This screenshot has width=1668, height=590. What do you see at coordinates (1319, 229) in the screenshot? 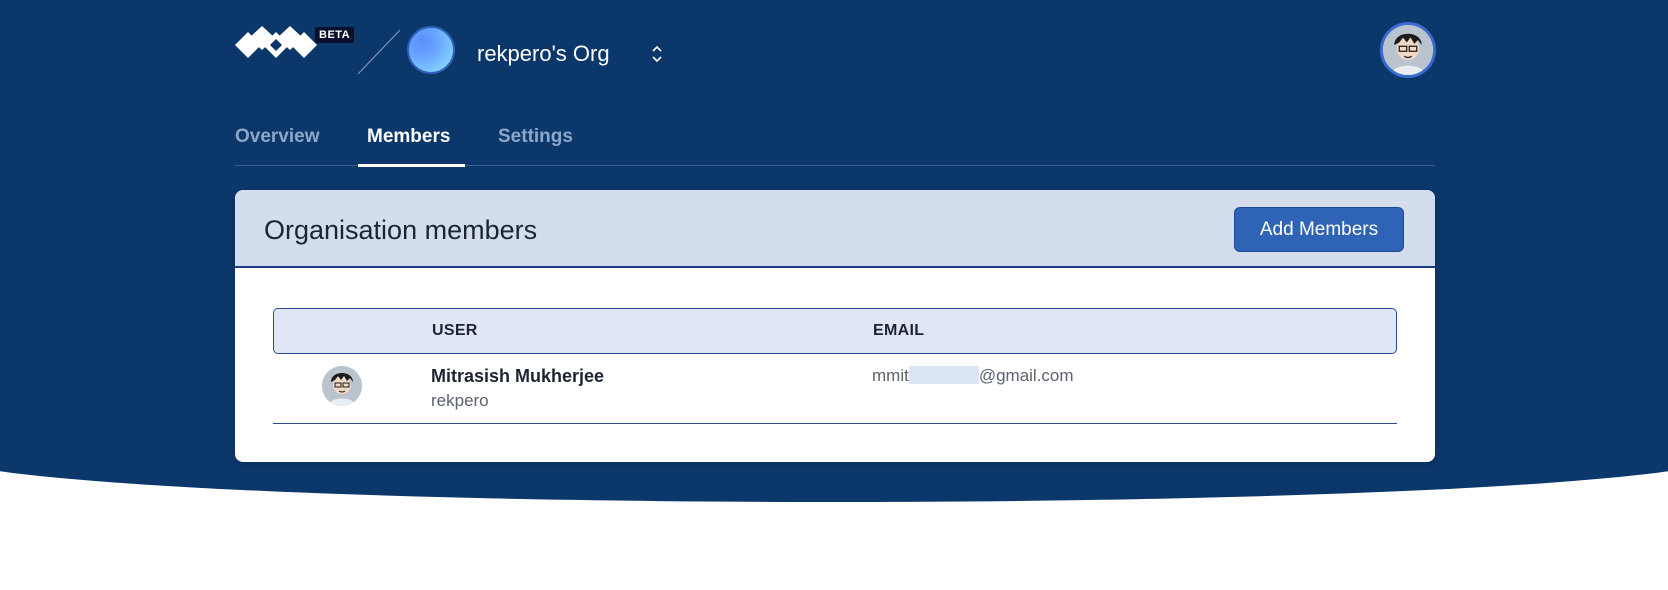
I see `add-members-button: Add Members` at bounding box center [1319, 229].